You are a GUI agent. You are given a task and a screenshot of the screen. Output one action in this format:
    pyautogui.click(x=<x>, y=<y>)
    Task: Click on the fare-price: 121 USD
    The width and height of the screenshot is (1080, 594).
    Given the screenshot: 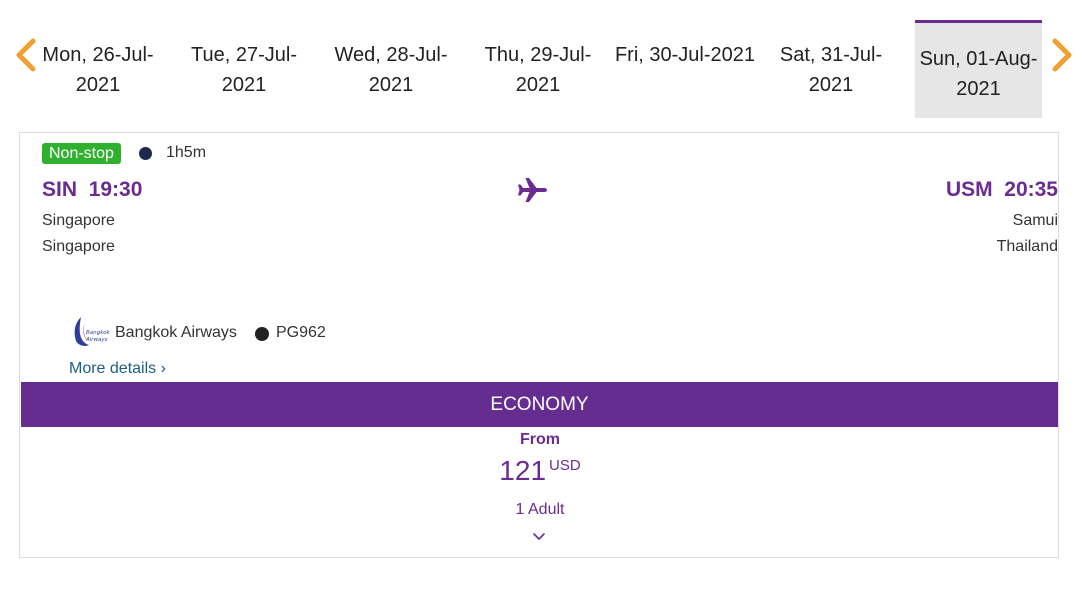 What is the action you would take?
    pyautogui.click(x=540, y=471)
    